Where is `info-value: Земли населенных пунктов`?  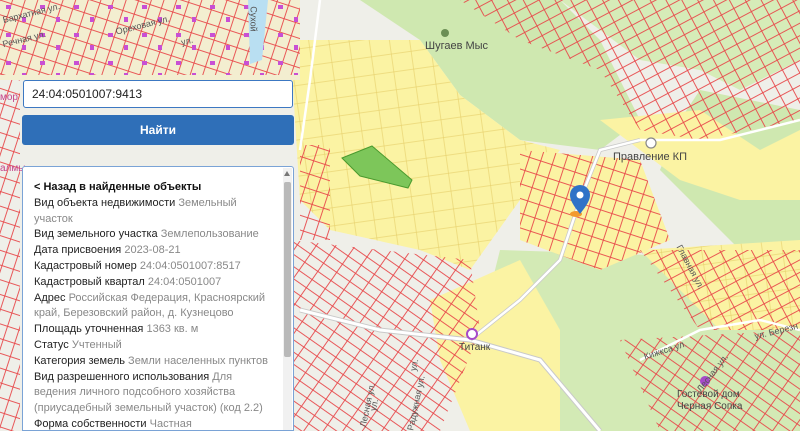 info-value: Земли населенных пунктов is located at coordinates (198, 360).